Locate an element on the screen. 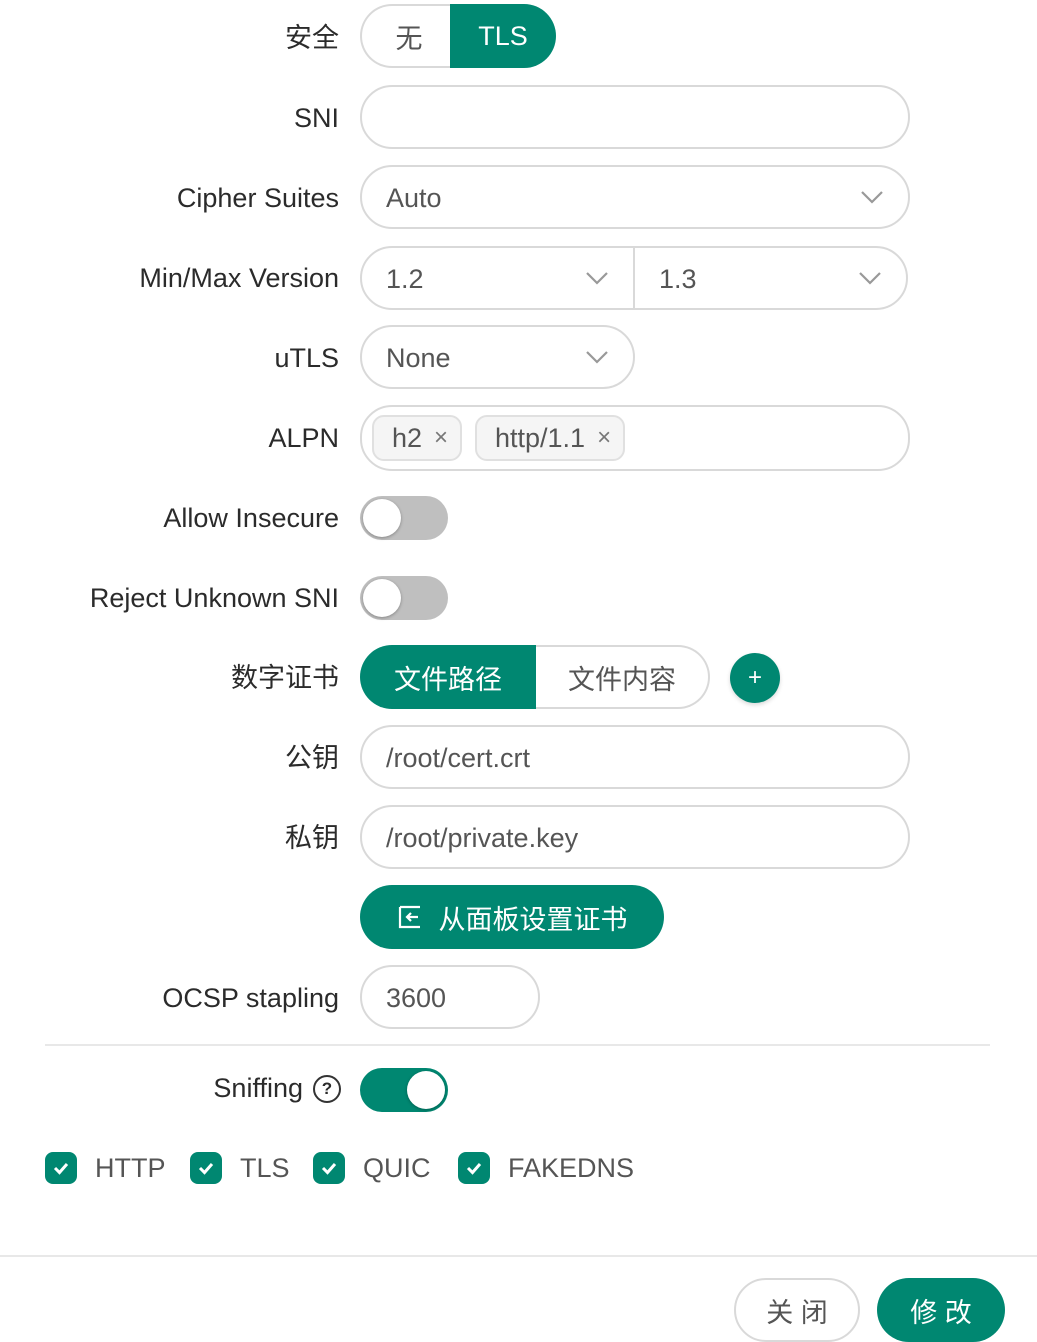 Image resolution: width=1037 pixels, height=1342 pixels. allow-insecure-label: Allow Insecure is located at coordinates (251, 518).